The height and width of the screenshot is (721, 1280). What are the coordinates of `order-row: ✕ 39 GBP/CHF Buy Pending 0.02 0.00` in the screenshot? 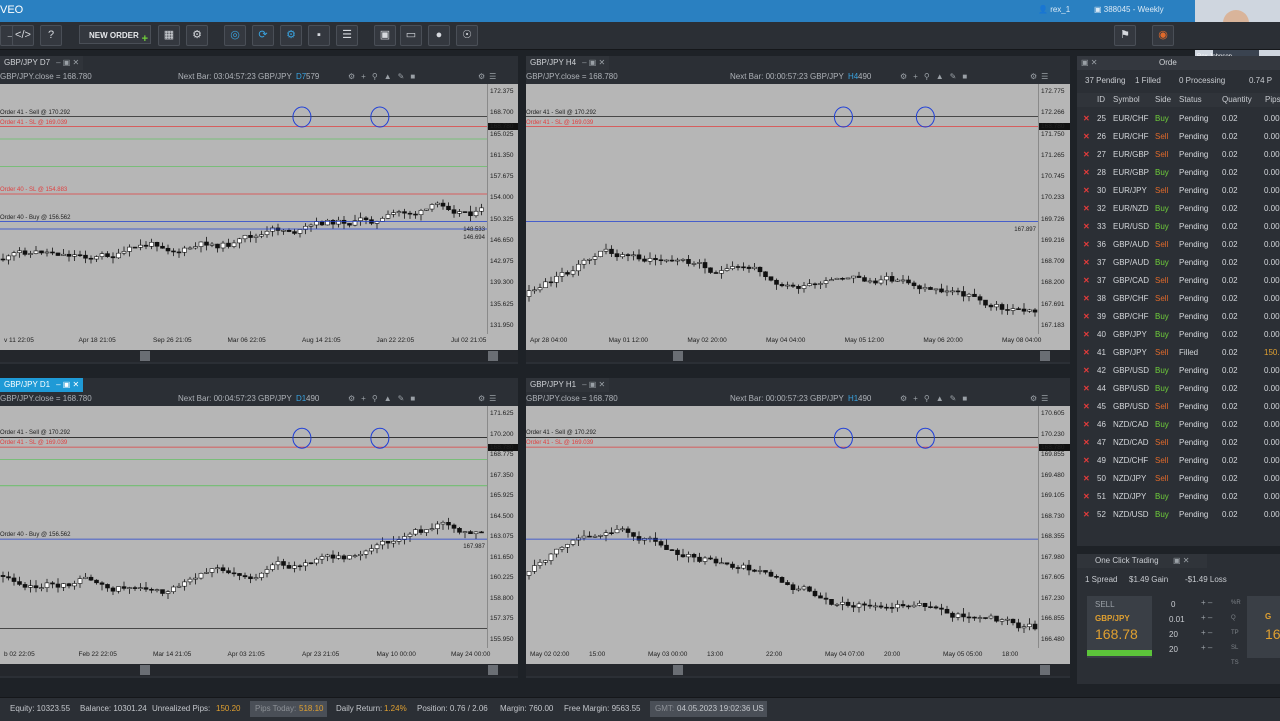 It's located at (1178, 317).